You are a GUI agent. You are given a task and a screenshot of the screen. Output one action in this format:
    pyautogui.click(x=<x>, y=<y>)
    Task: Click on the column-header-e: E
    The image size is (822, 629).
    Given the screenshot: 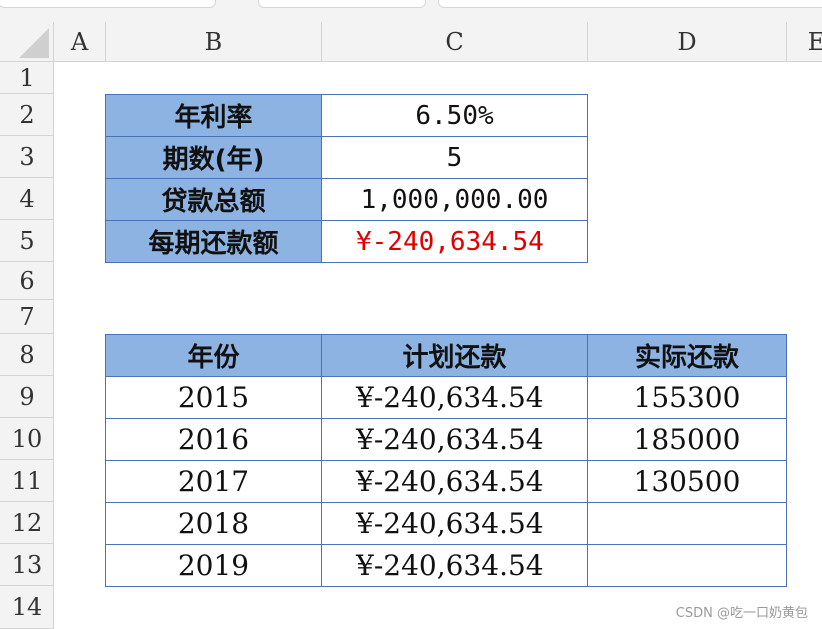 What is the action you would take?
    pyautogui.click(x=804, y=42)
    